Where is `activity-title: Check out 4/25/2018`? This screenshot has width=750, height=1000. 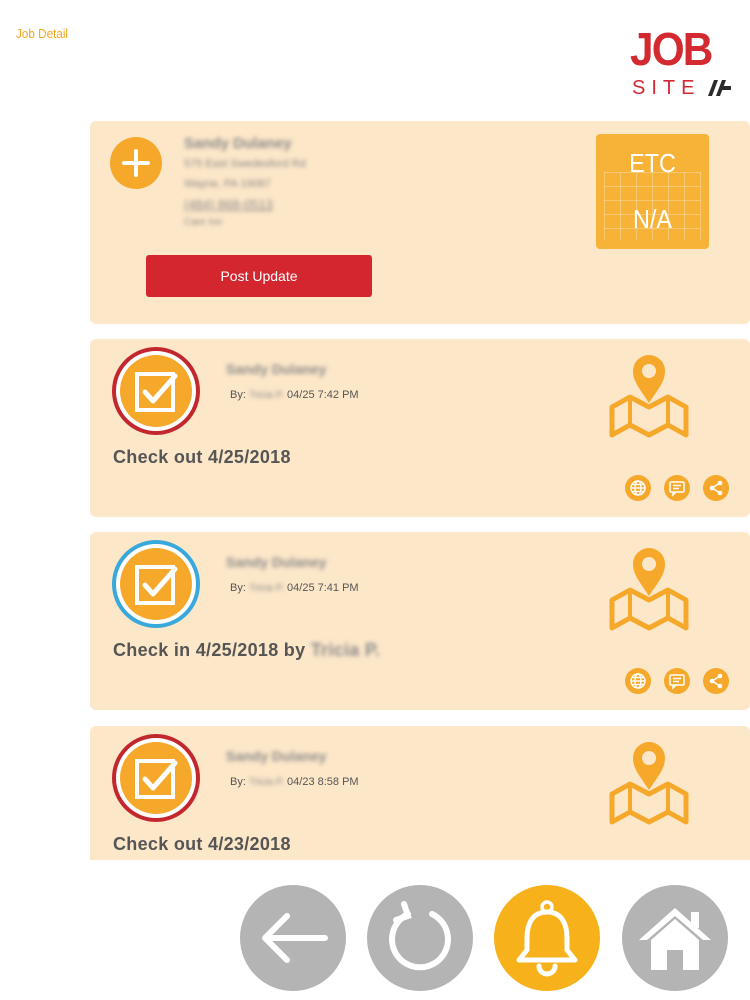
activity-title: Check out 4/25/2018 is located at coordinates (202, 457).